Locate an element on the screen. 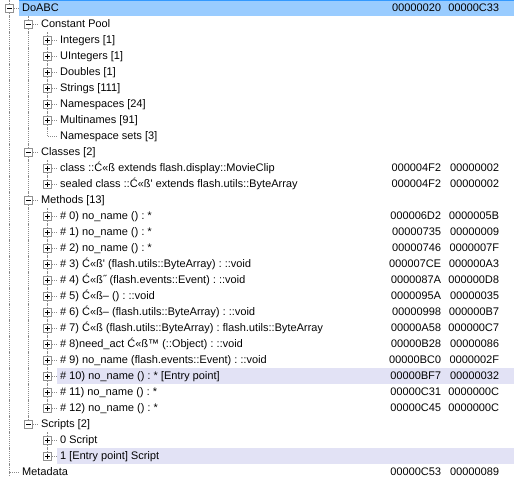 This screenshot has width=514, height=477. node-label: Namespaces [24] is located at coordinates (103, 104).